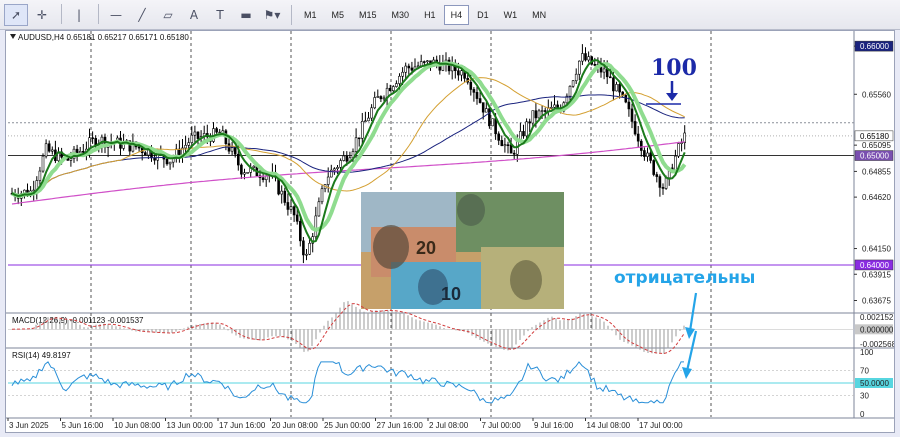 Image resolution: width=900 pixels, height=437 pixels. Describe the element at coordinates (483, 15) in the screenshot. I see `timeframe-d1: D1` at that location.